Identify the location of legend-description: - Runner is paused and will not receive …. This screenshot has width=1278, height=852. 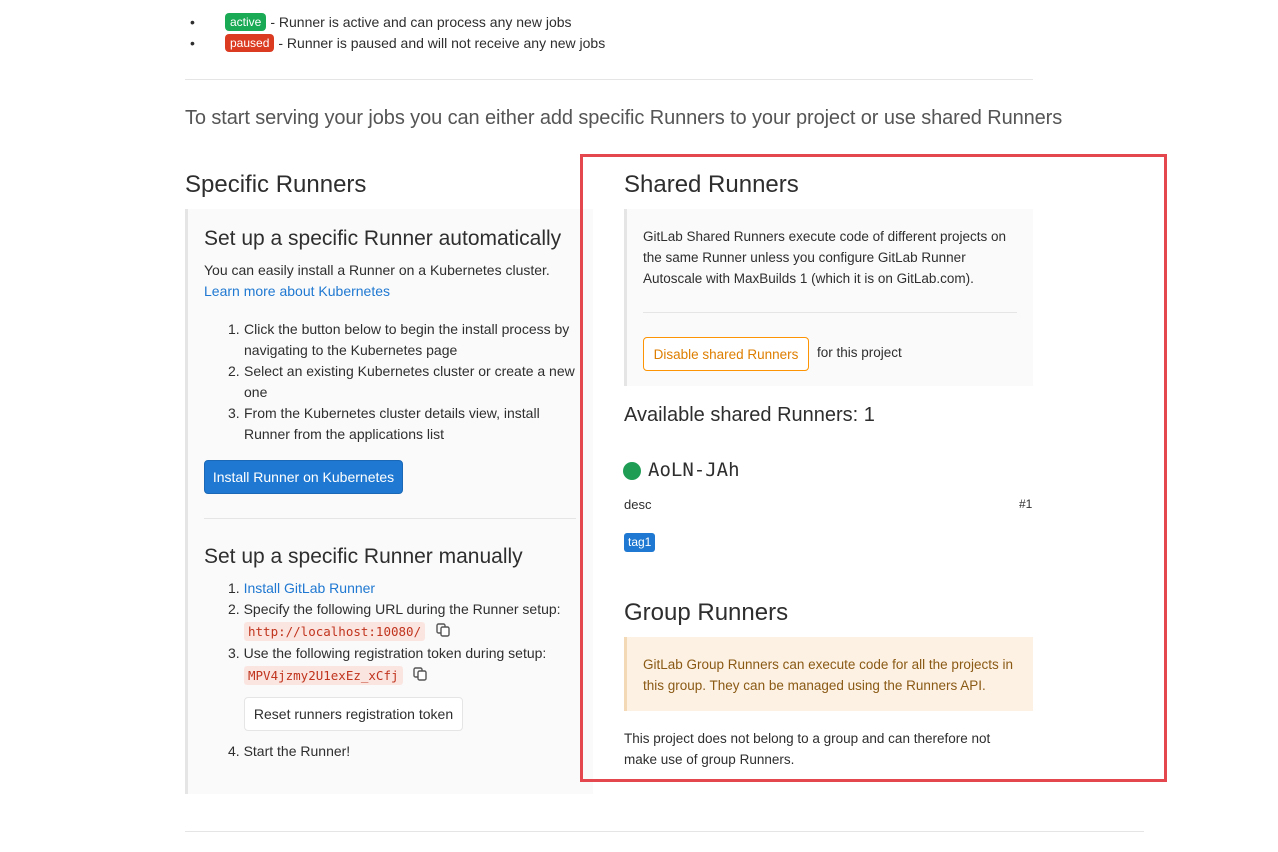
(442, 43).